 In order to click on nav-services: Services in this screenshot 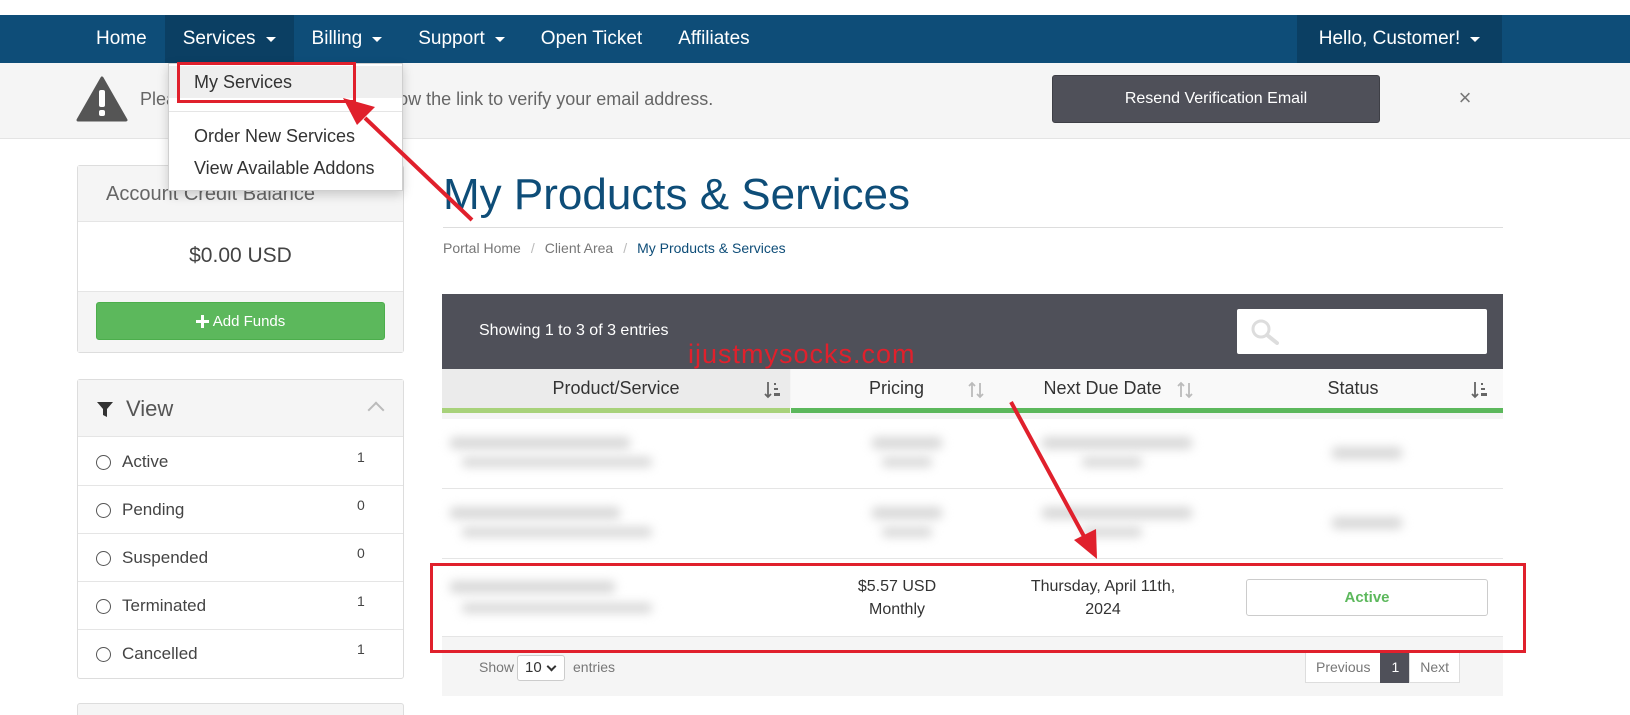, I will do `click(229, 39)`.